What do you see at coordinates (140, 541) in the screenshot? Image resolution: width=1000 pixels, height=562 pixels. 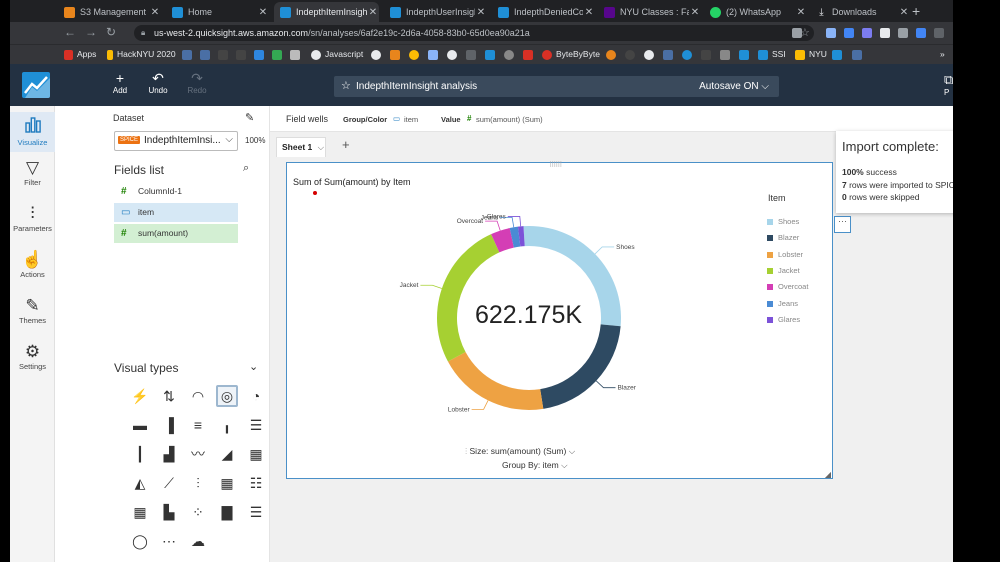 I see `visual-type-map-icon: ◯` at bounding box center [140, 541].